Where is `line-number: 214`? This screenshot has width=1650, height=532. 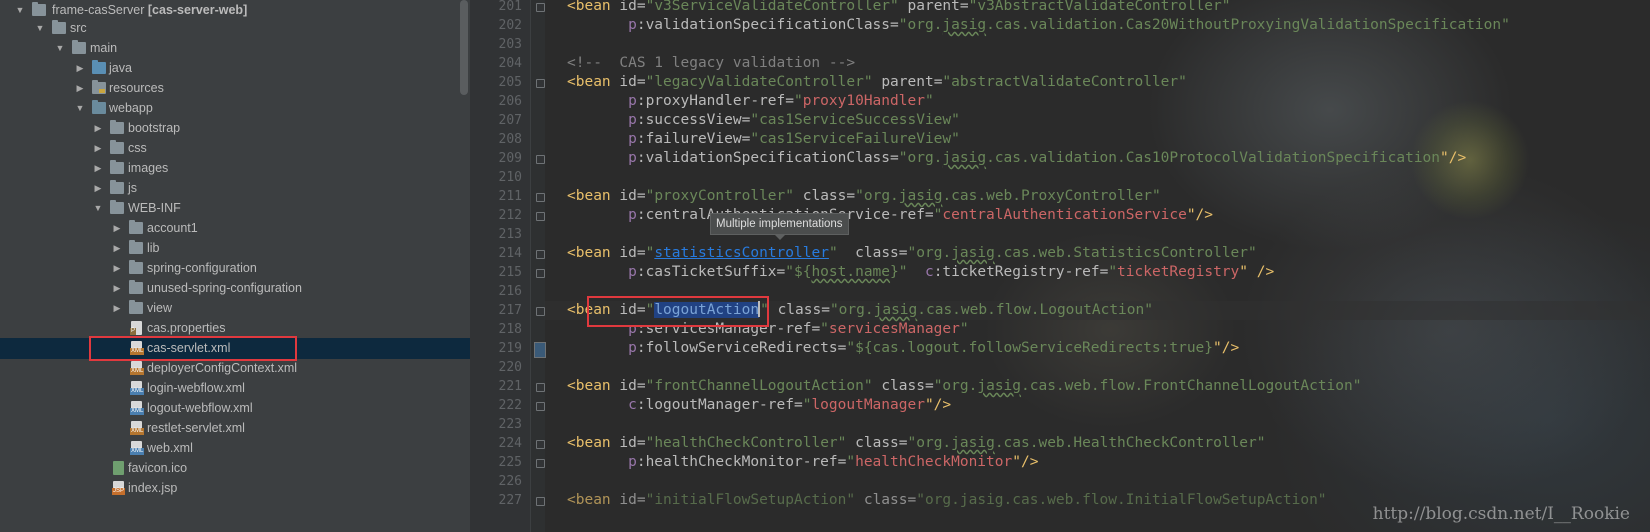 line-number: 214 is located at coordinates (510, 253).